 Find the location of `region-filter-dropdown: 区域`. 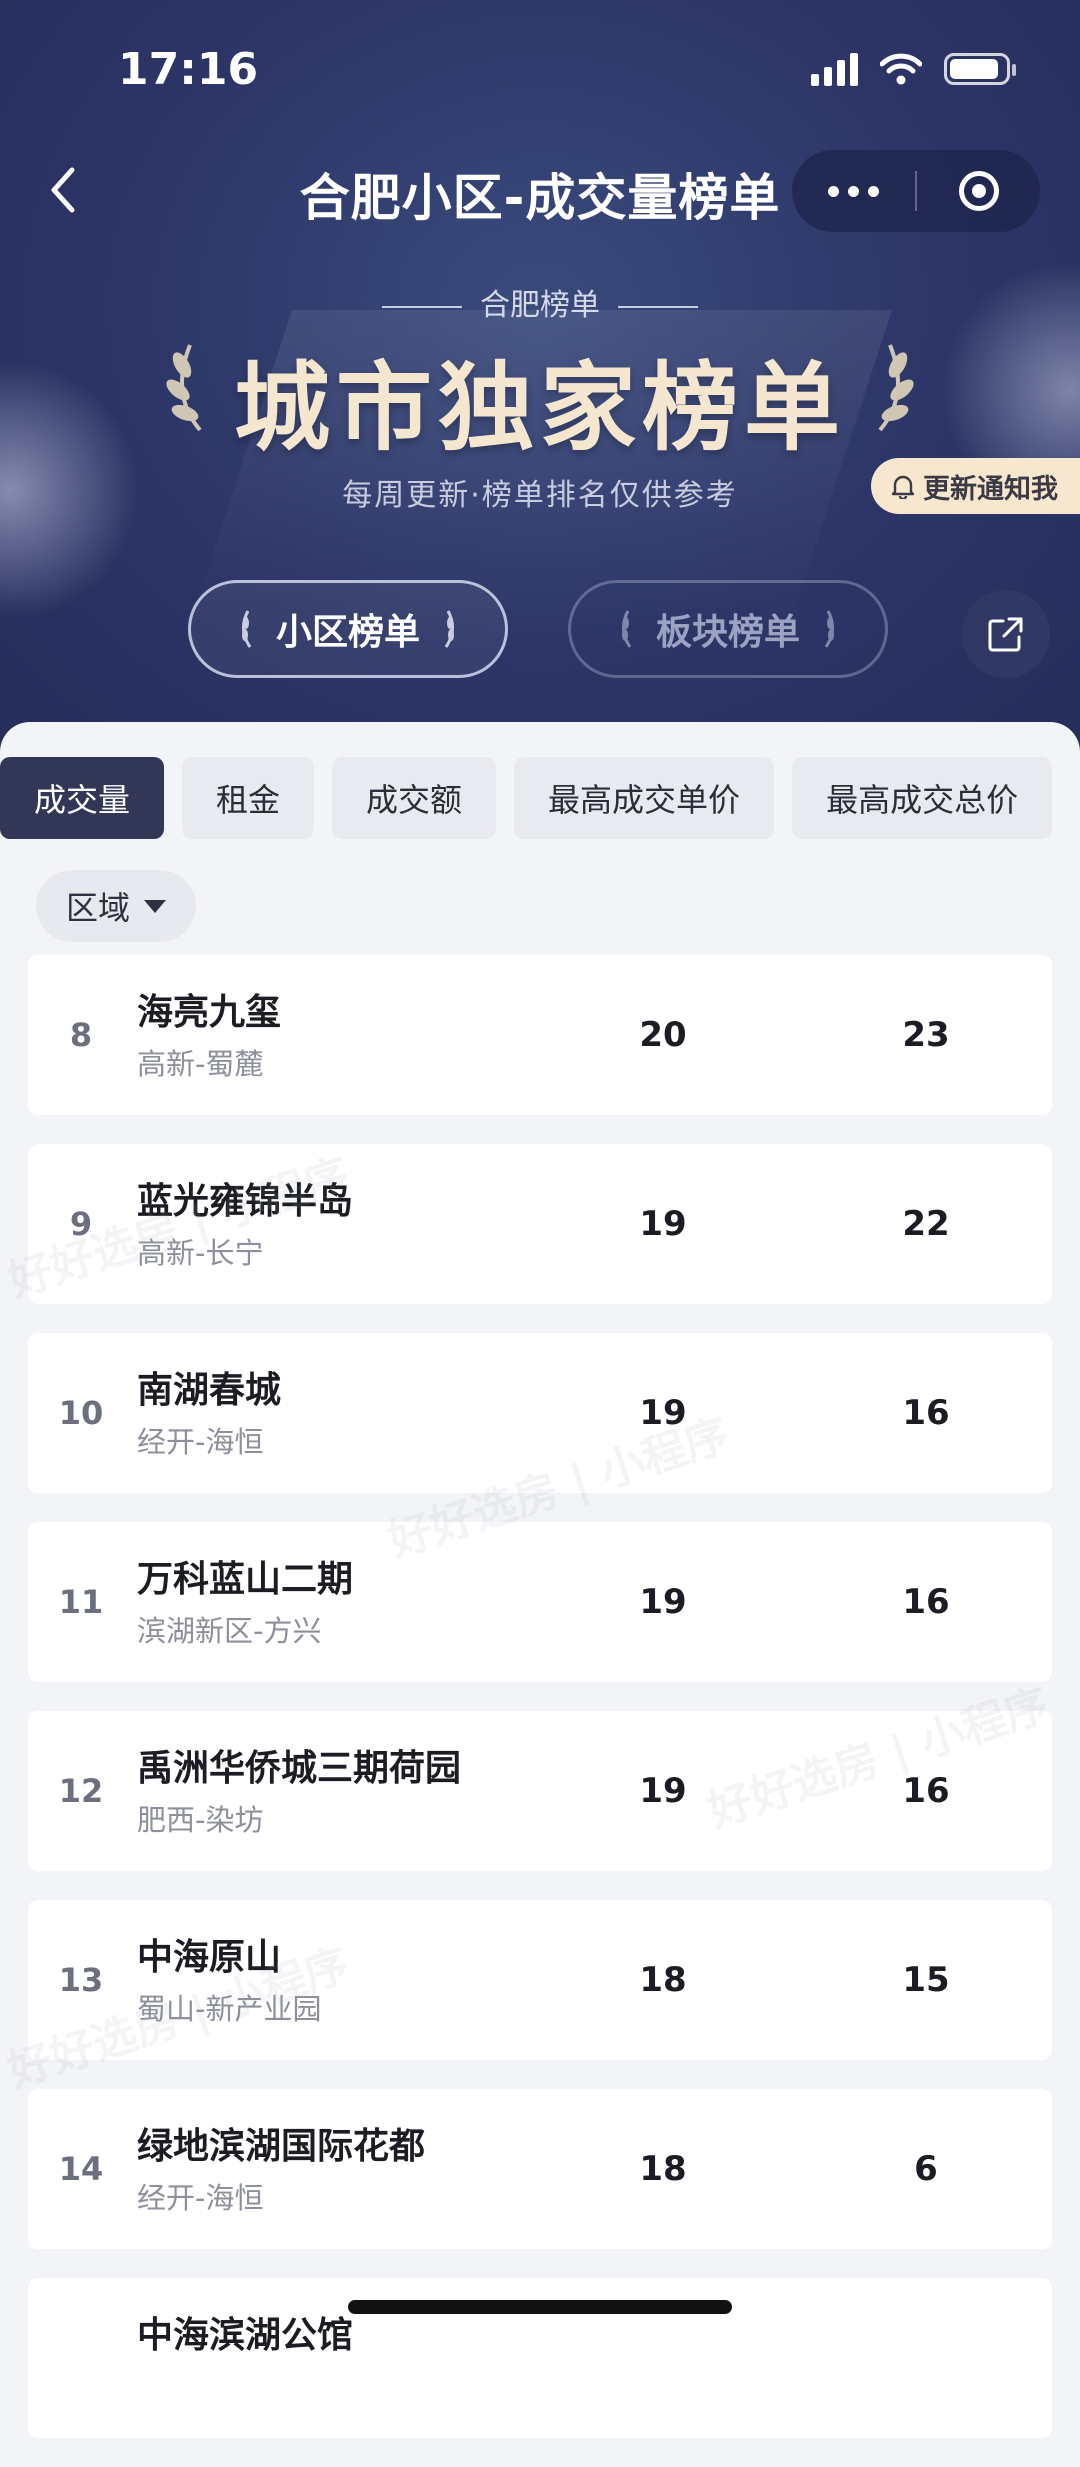

region-filter-dropdown: 区域 is located at coordinates (116, 906).